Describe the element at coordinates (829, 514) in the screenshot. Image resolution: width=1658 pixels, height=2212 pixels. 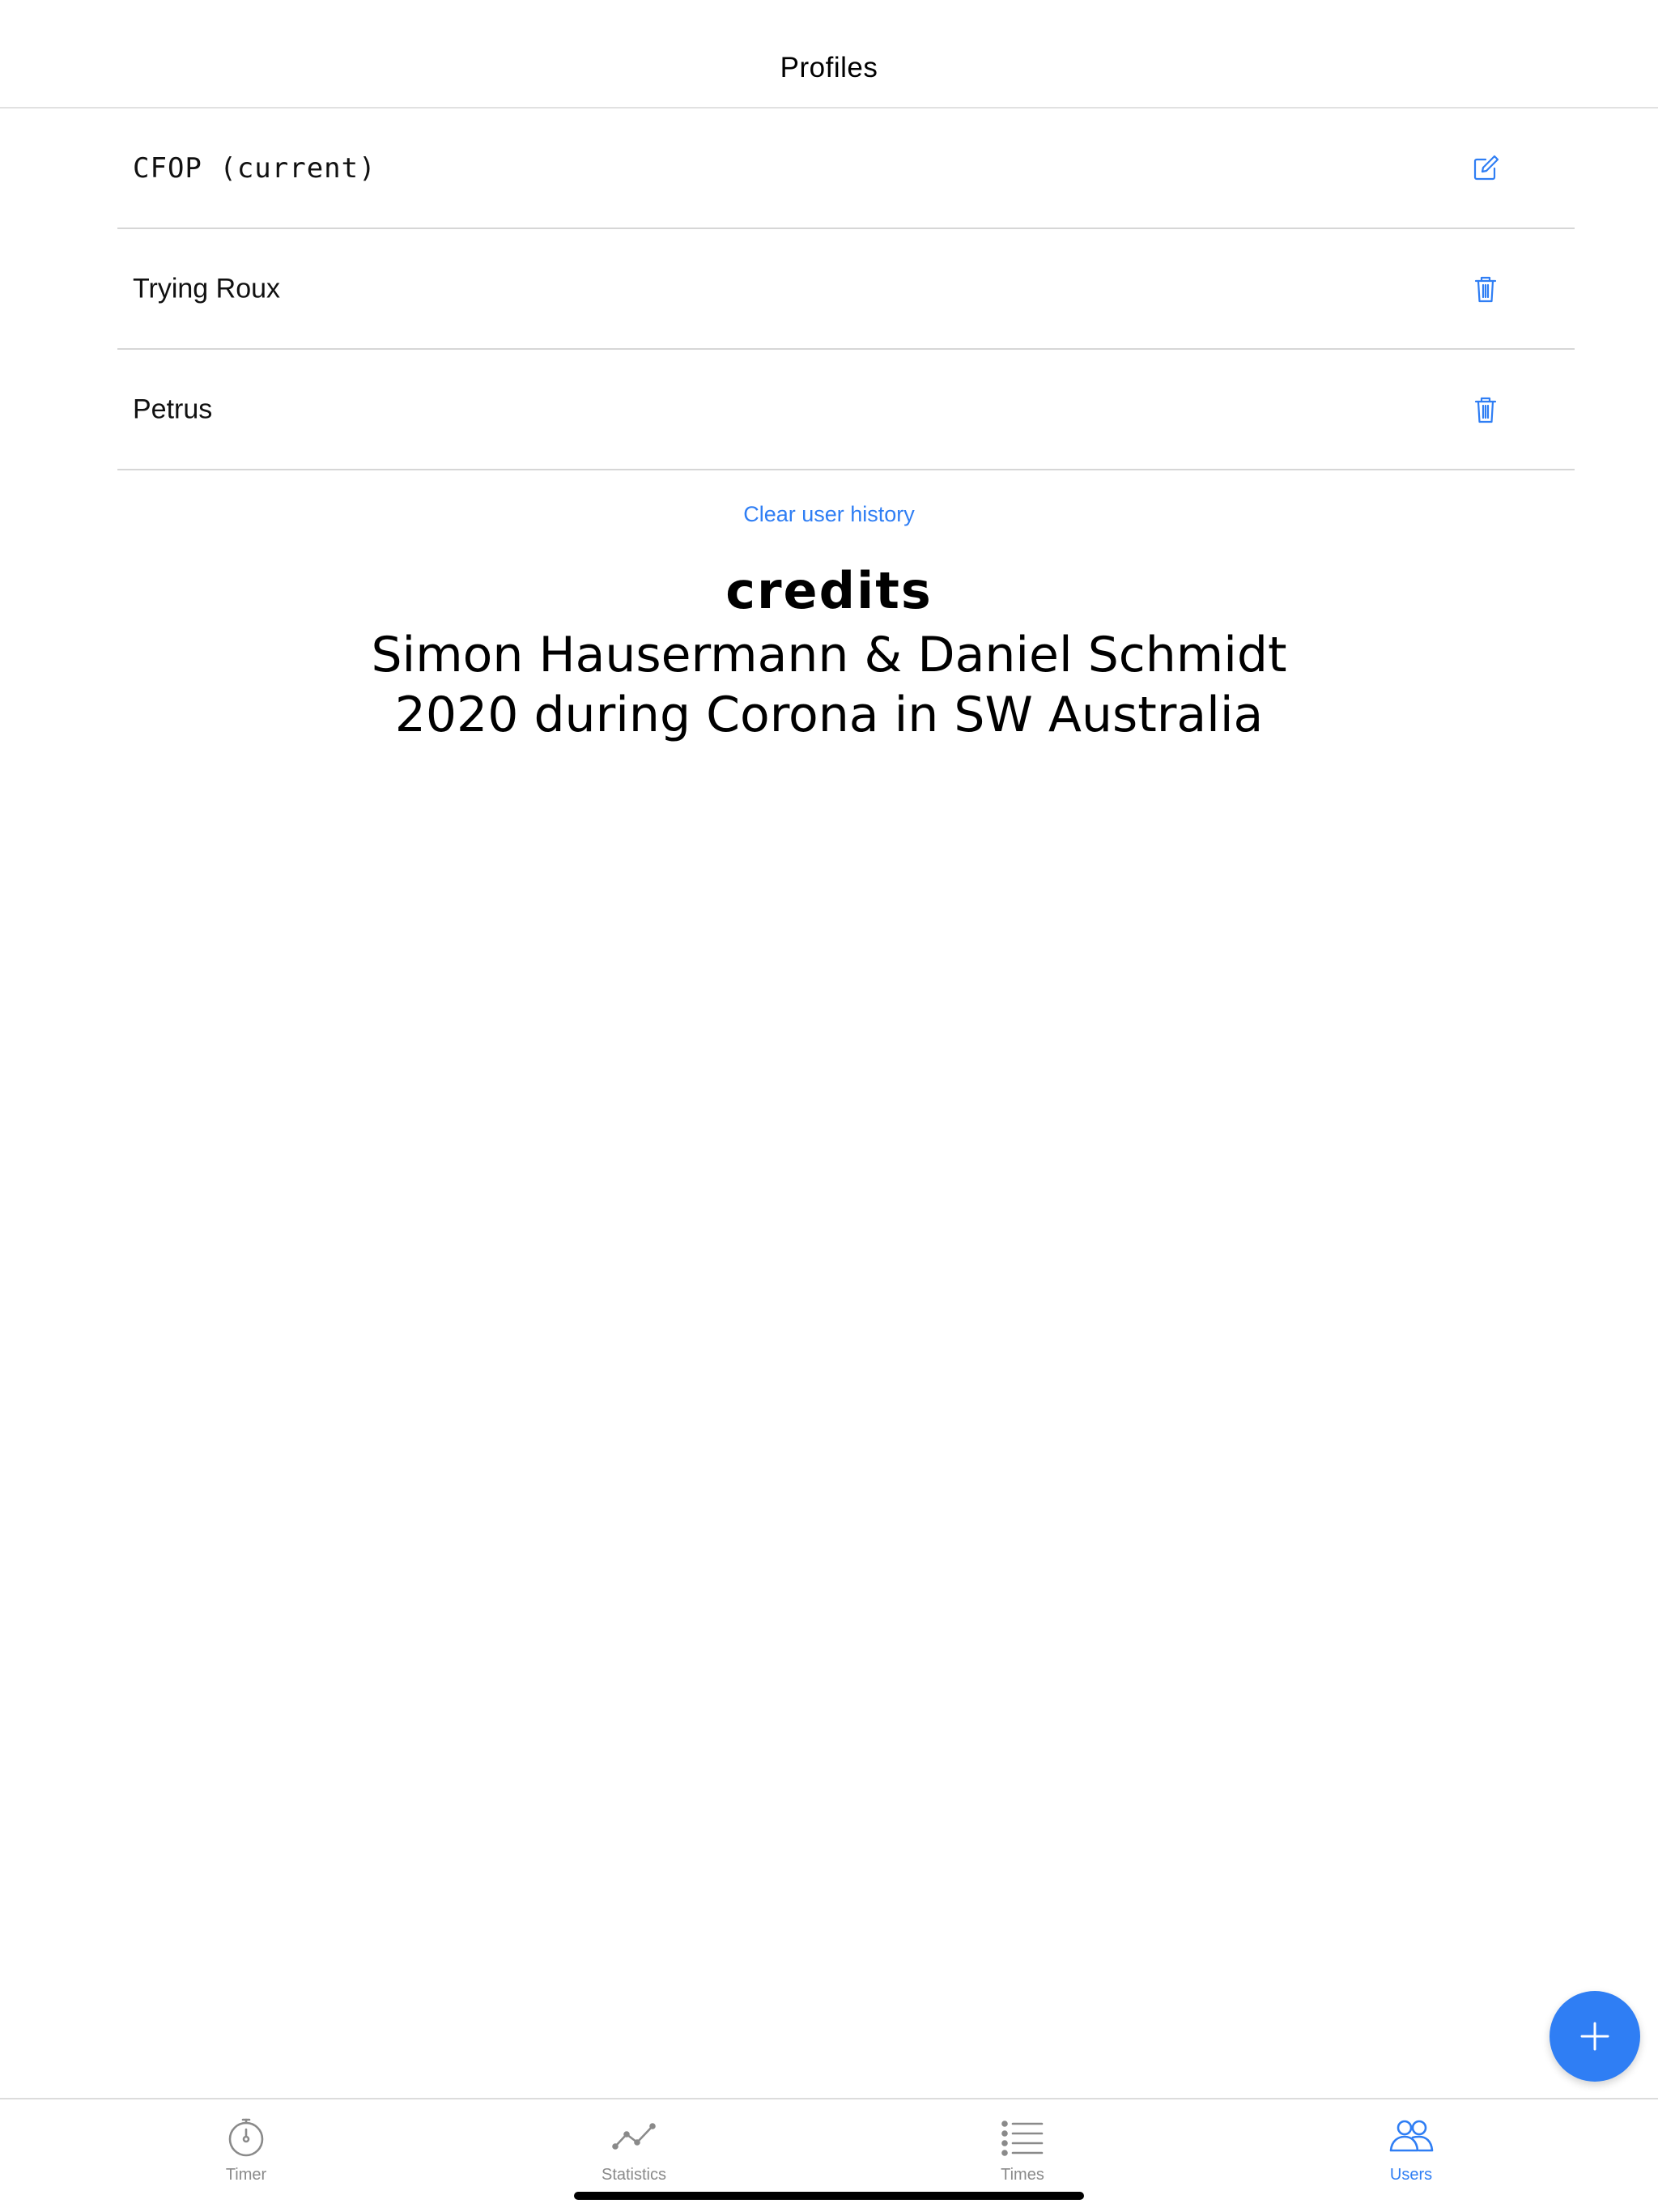
I see `clear-history-link: Clear user history` at that location.